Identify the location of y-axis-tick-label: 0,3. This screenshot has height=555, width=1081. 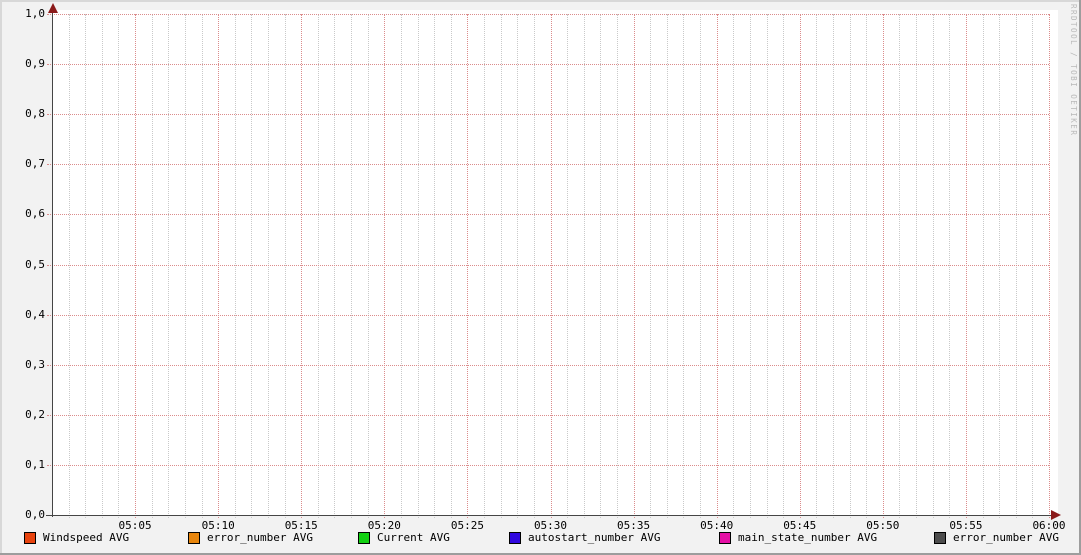
(35, 364).